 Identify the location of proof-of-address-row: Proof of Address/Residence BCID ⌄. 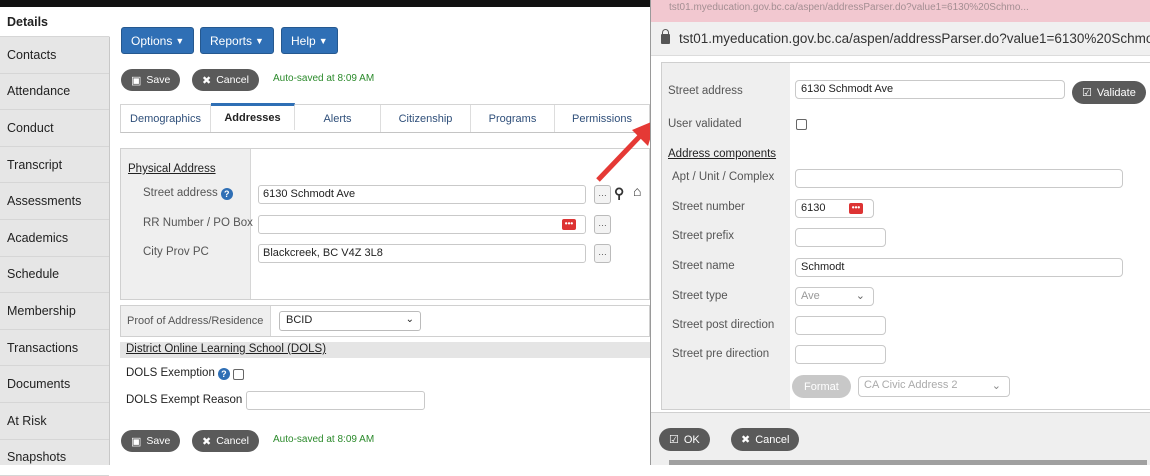
(385, 321).